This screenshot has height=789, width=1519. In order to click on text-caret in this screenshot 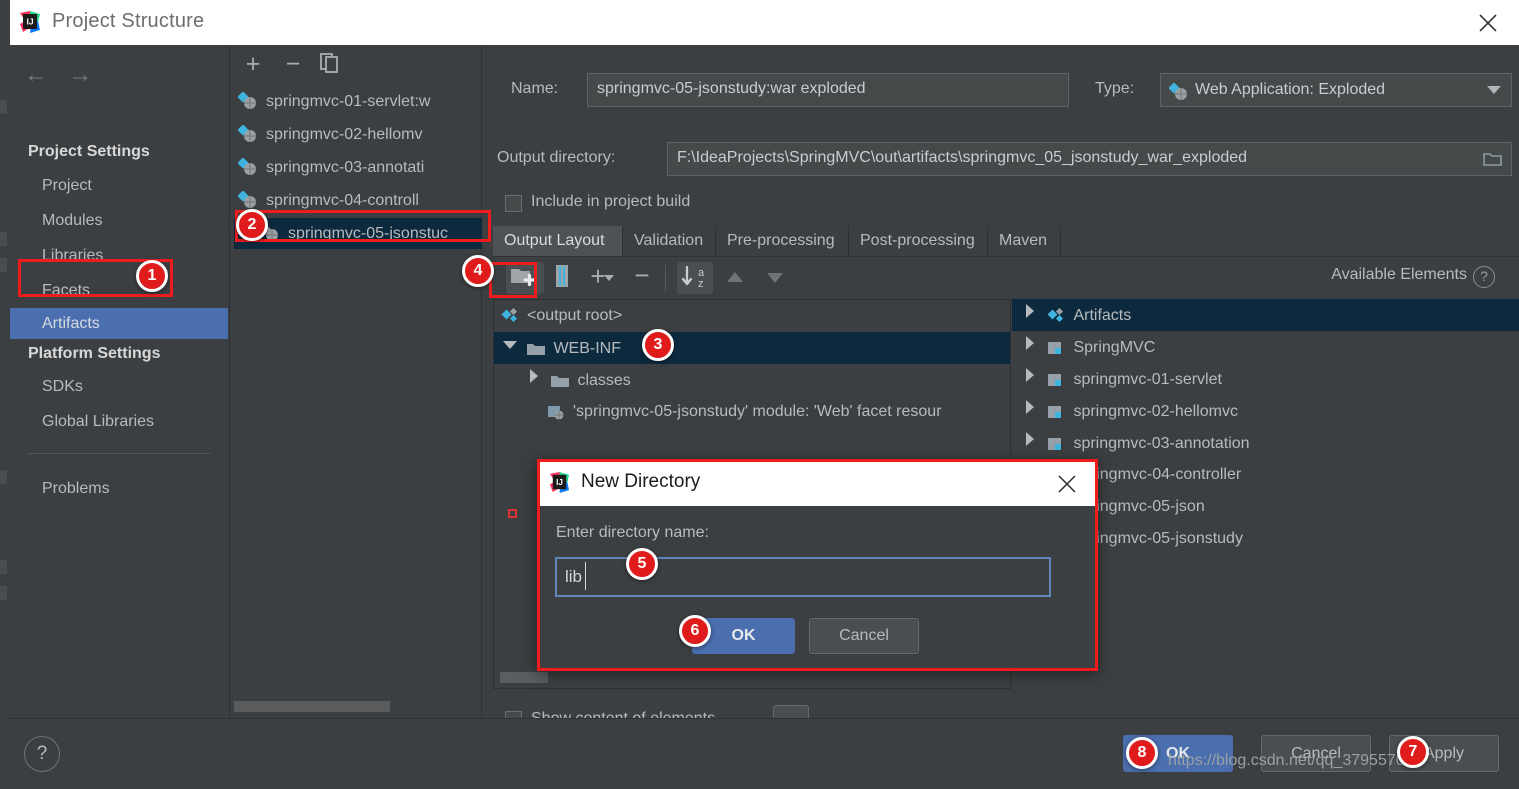, I will do `click(585, 576)`.